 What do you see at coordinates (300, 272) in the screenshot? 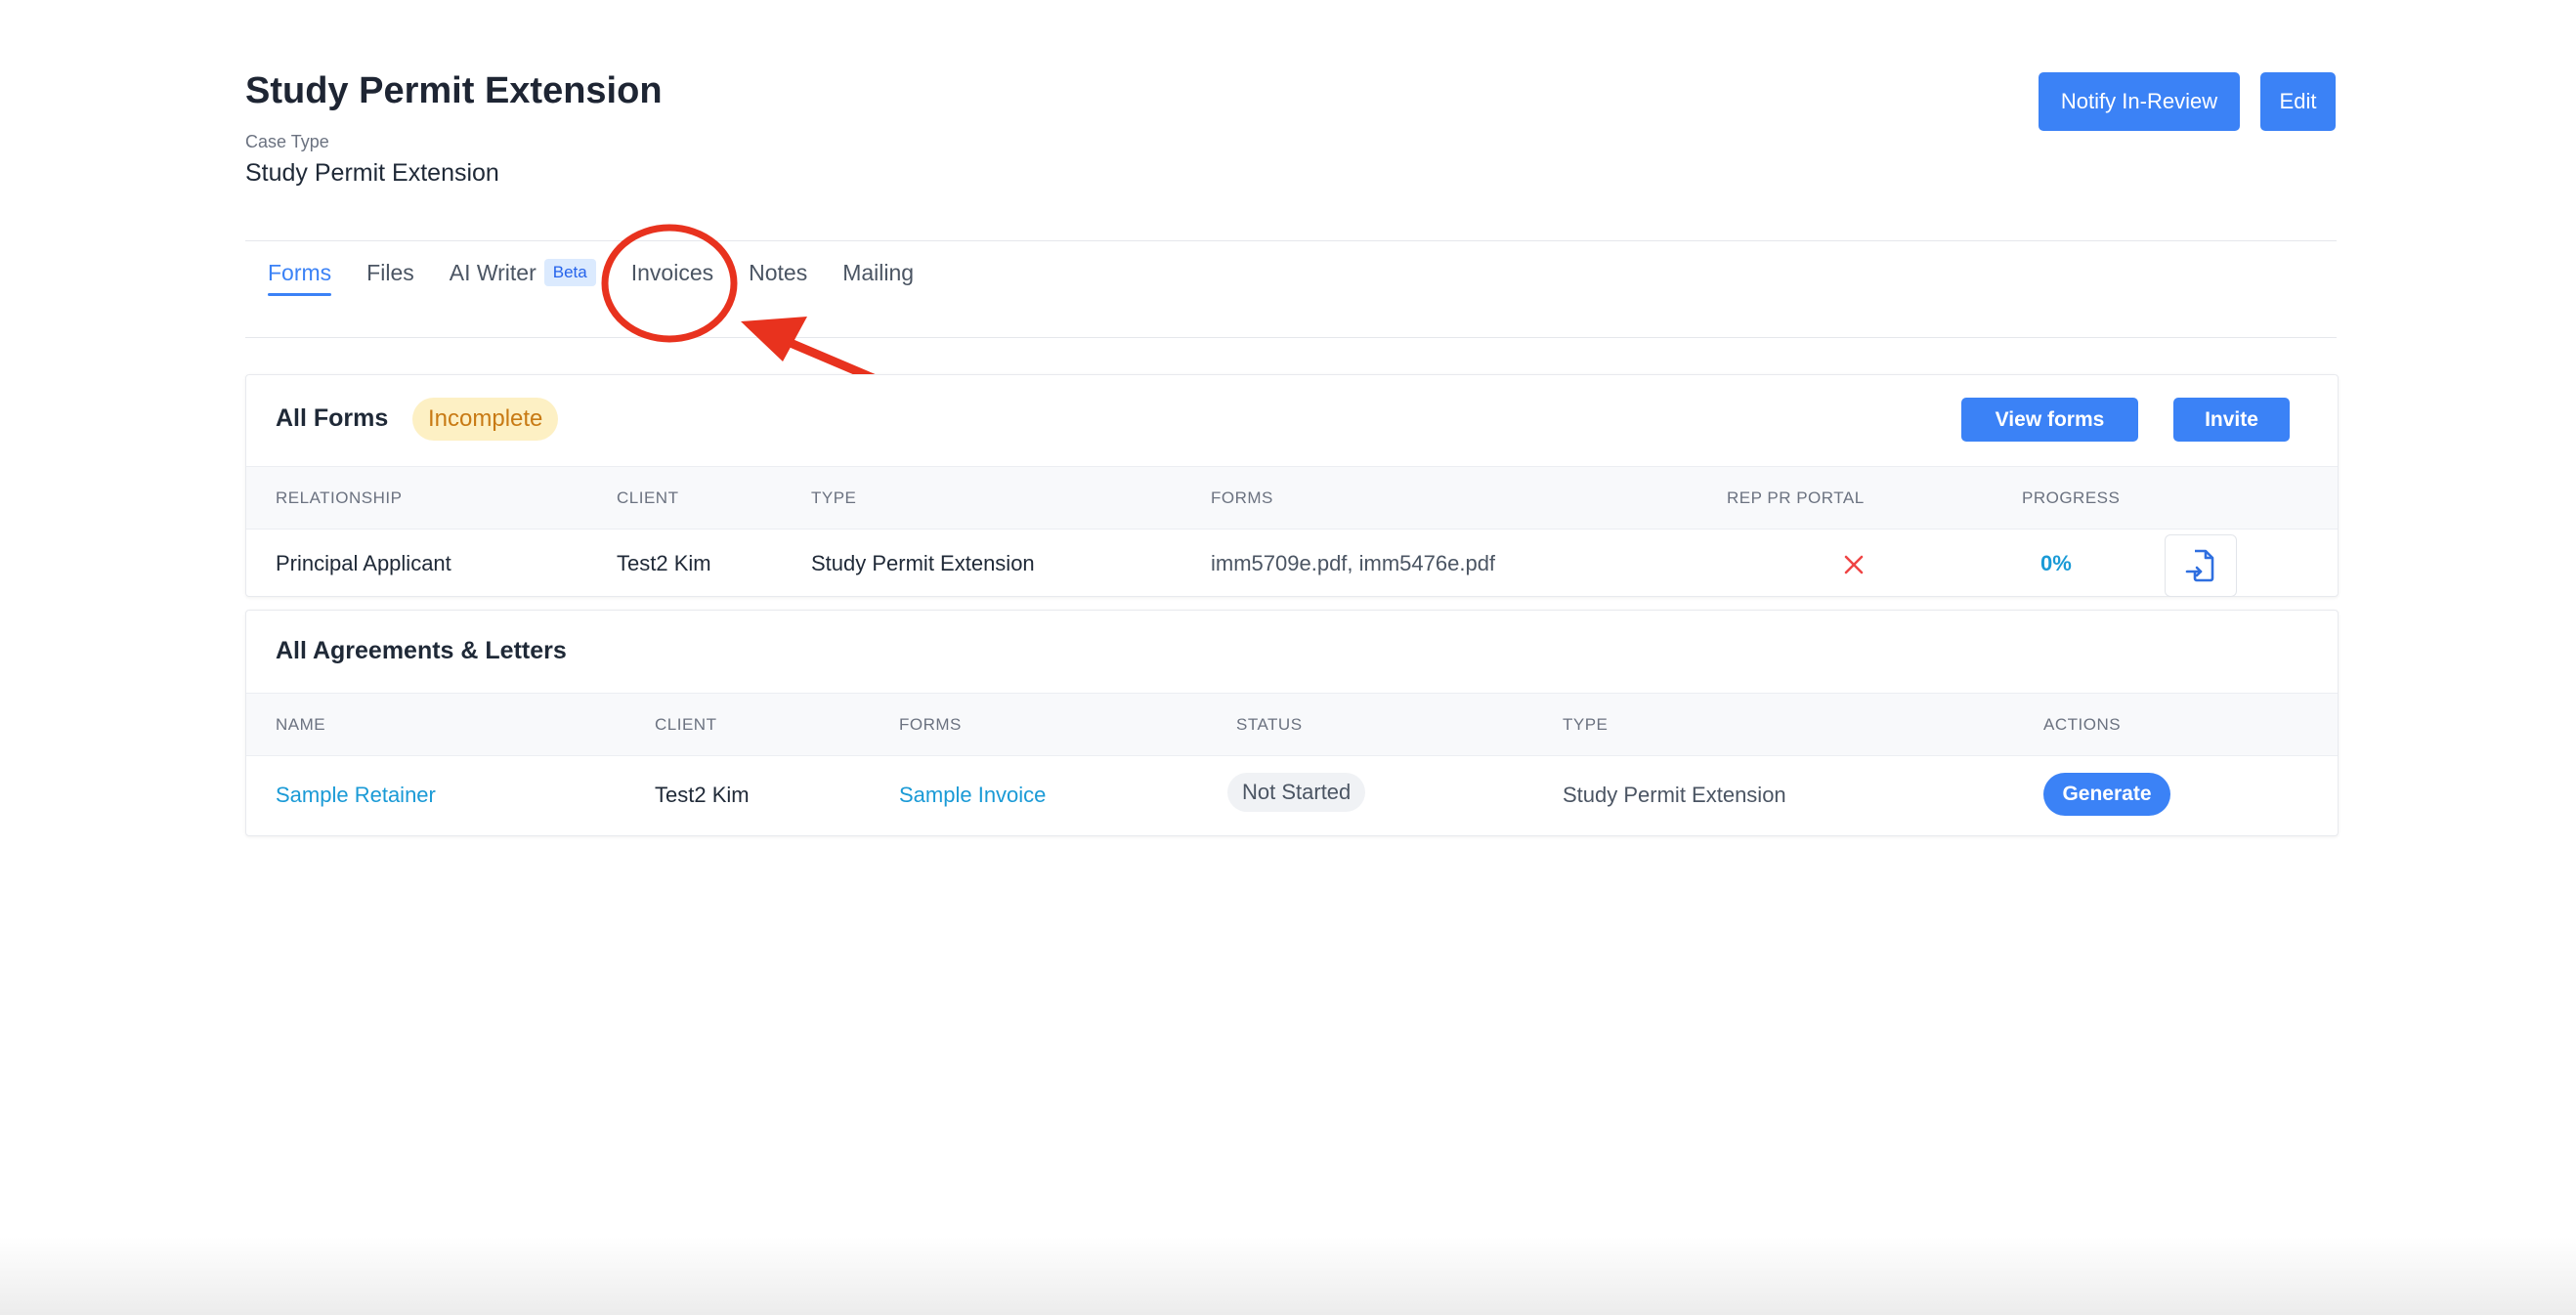
I see `tab-forms-label: Forms` at bounding box center [300, 272].